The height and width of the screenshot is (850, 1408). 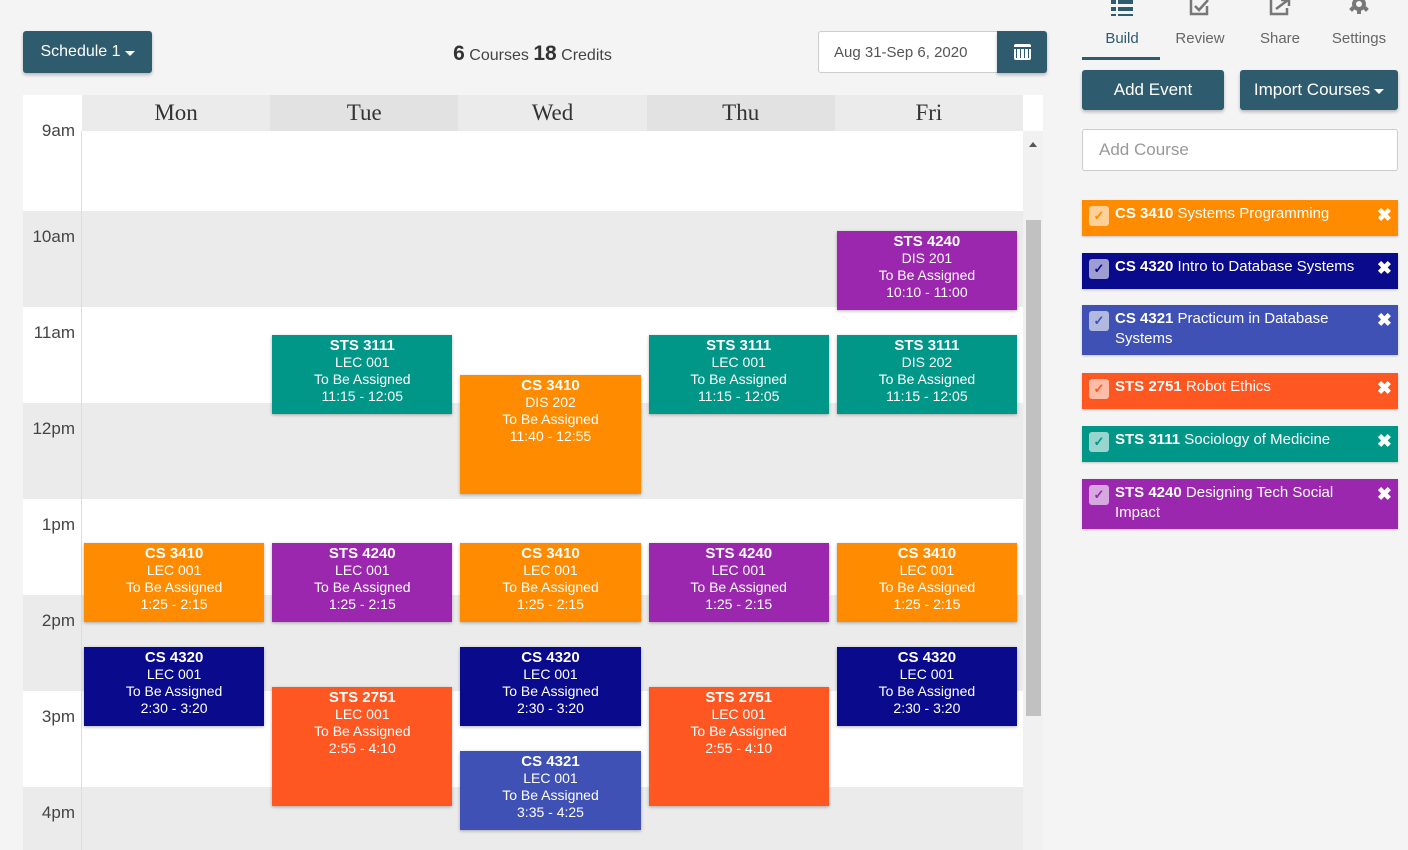 I want to click on scroll-up-icon, so click(x=1033, y=144).